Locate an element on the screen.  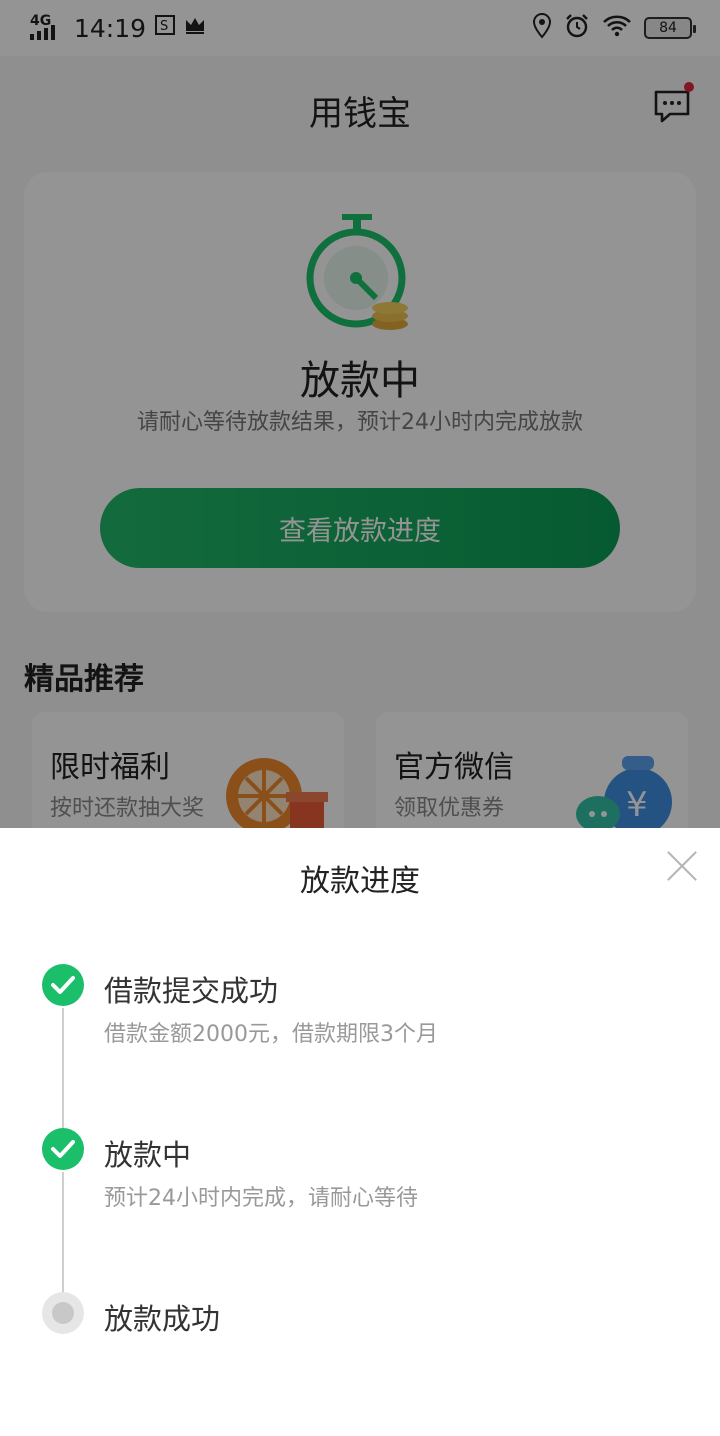
step-desc: 预计24小时内完成，请耐心等待 is located at coordinates (261, 1198).